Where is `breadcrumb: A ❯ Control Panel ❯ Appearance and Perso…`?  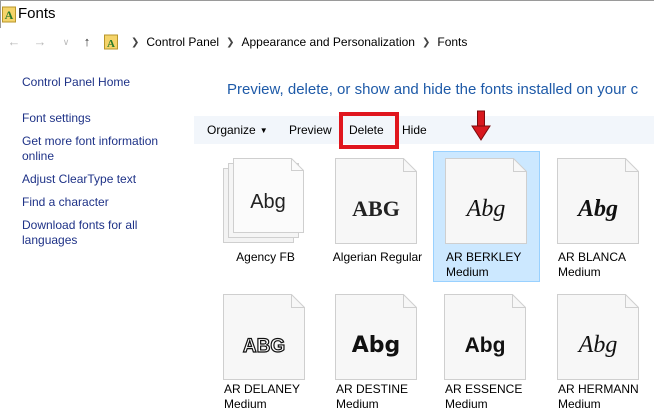 breadcrumb: A ❯ Control Panel ❯ Appearance and Perso… is located at coordinates (283, 42).